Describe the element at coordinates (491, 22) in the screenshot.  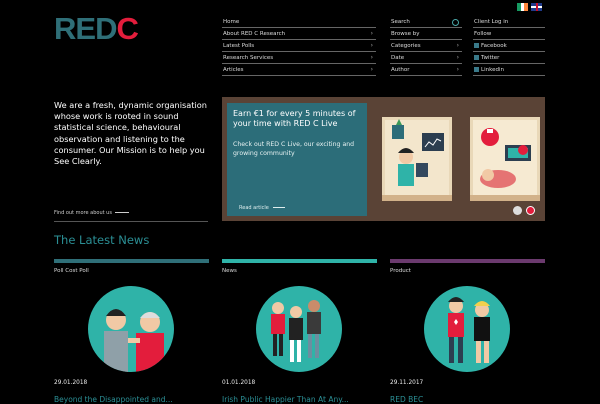
I see `nav-item-label: Client Log in` at that location.